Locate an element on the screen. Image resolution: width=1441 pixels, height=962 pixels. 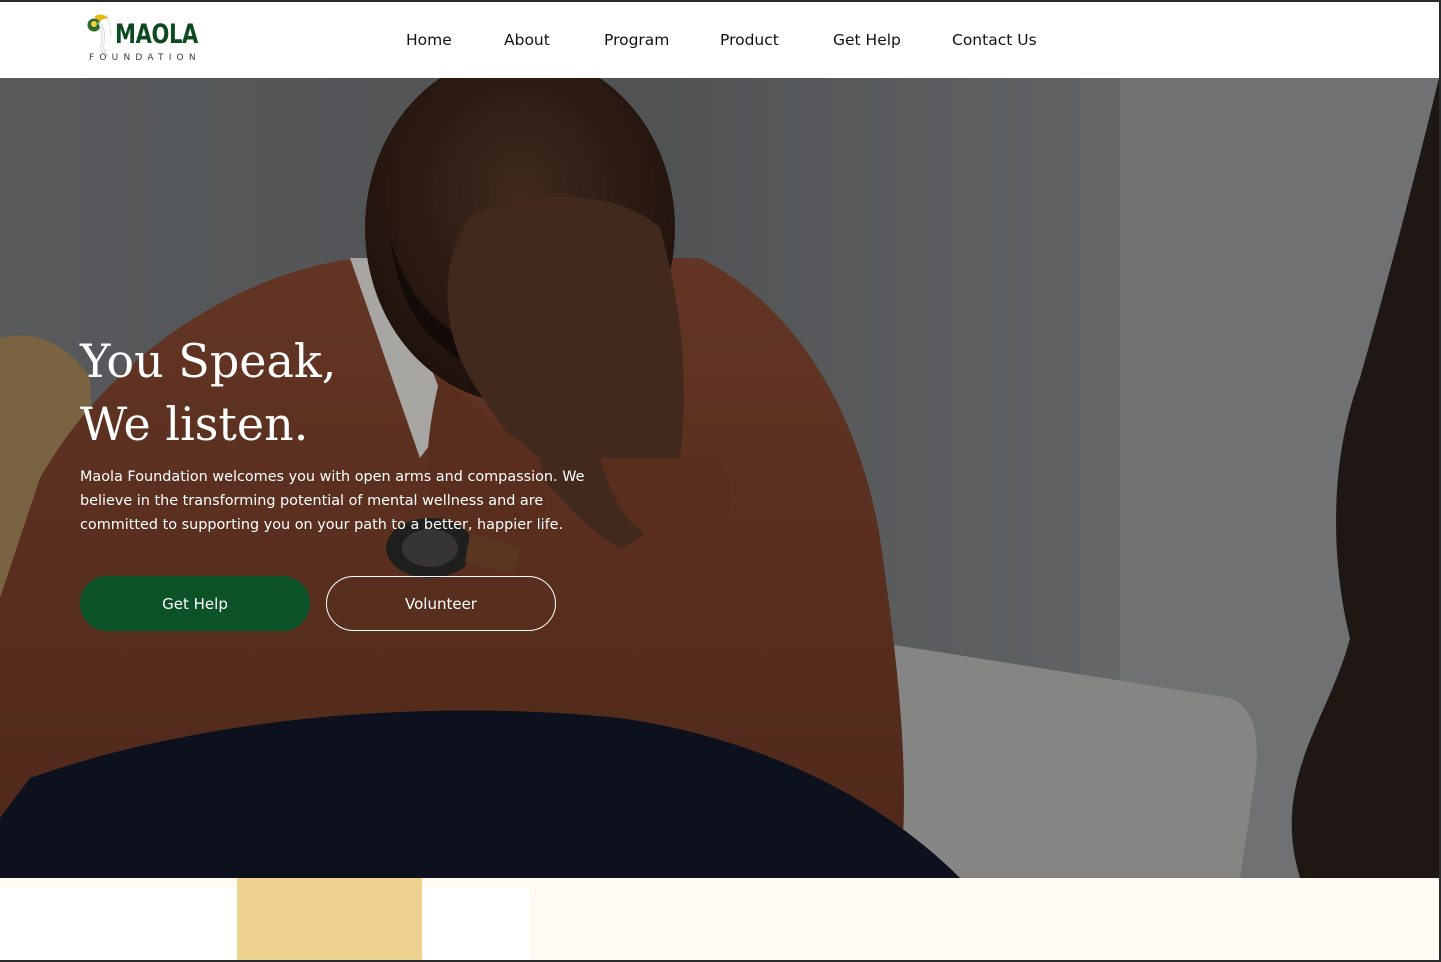
preview-card-white-left is located at coordinates (118, 924).